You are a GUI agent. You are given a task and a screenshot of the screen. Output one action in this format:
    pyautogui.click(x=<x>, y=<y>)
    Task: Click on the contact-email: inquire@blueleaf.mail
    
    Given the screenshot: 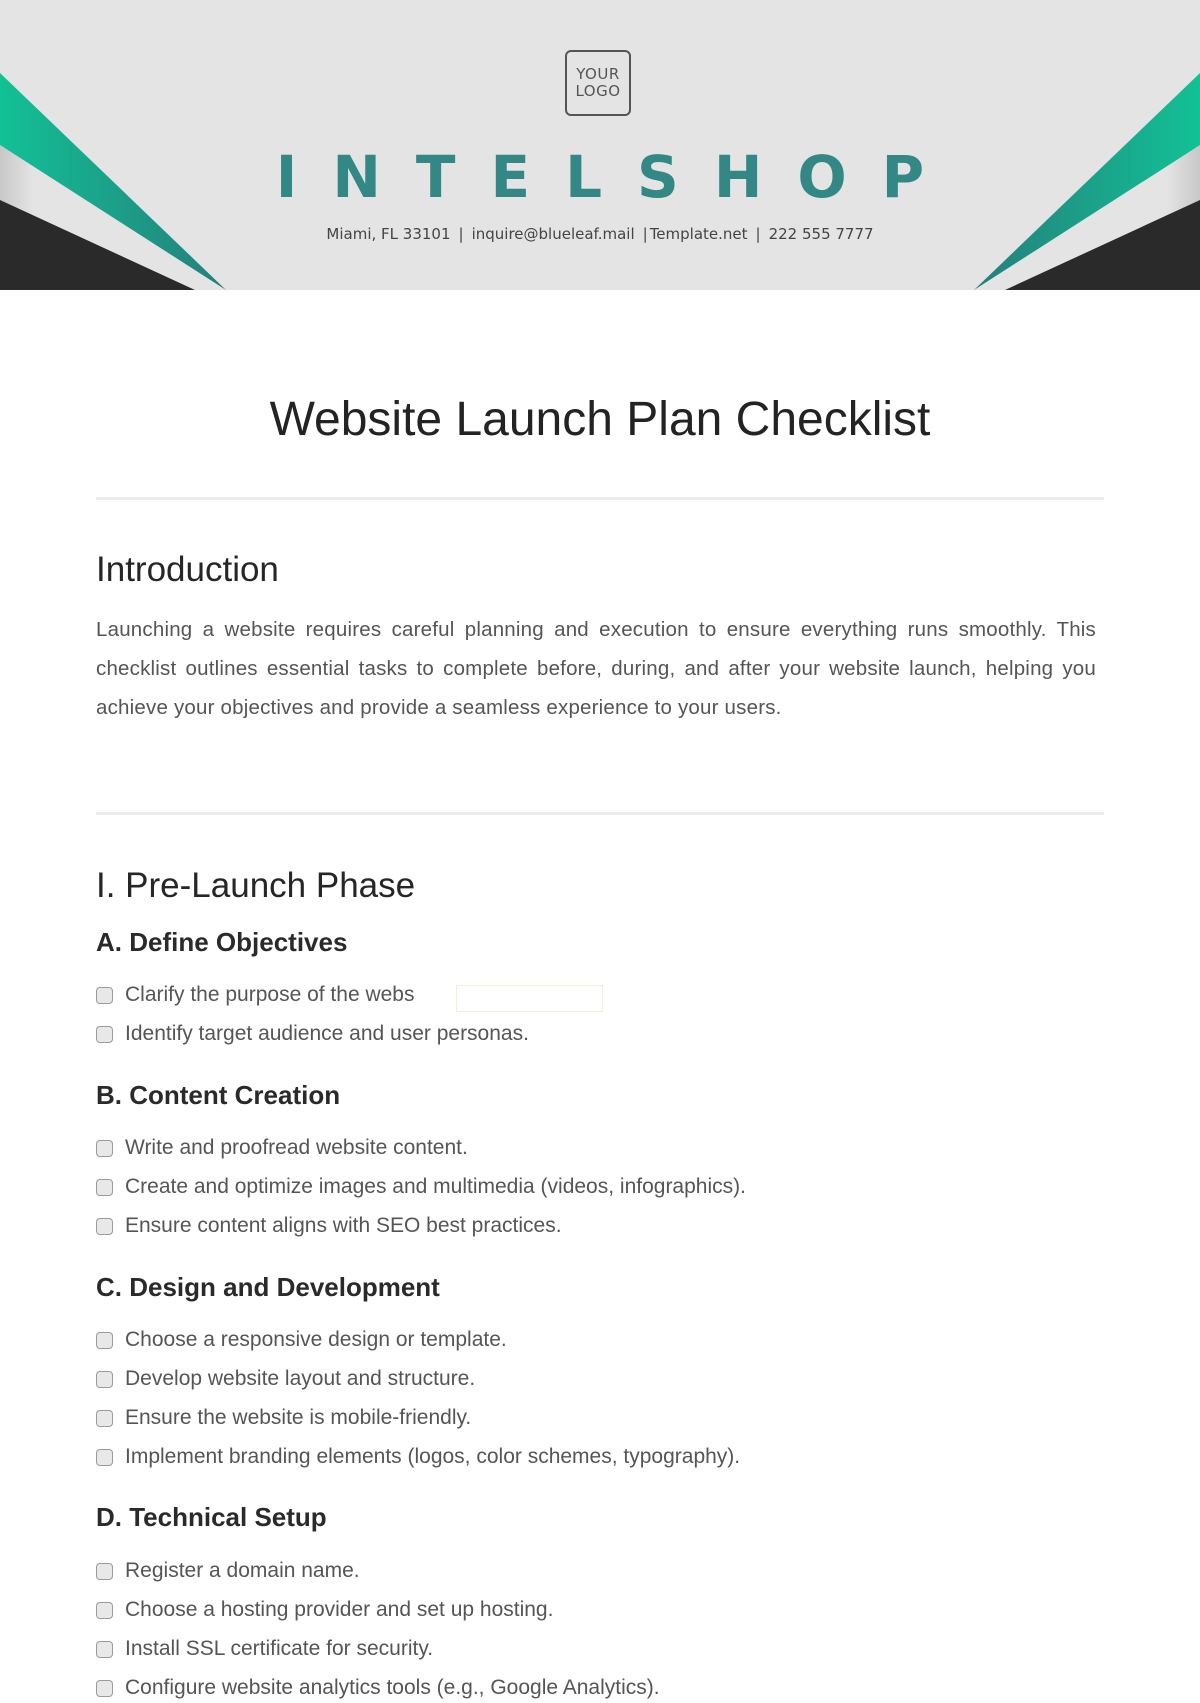 What is the action you would take?
    pyautogui.click(x=553, y=234)
    